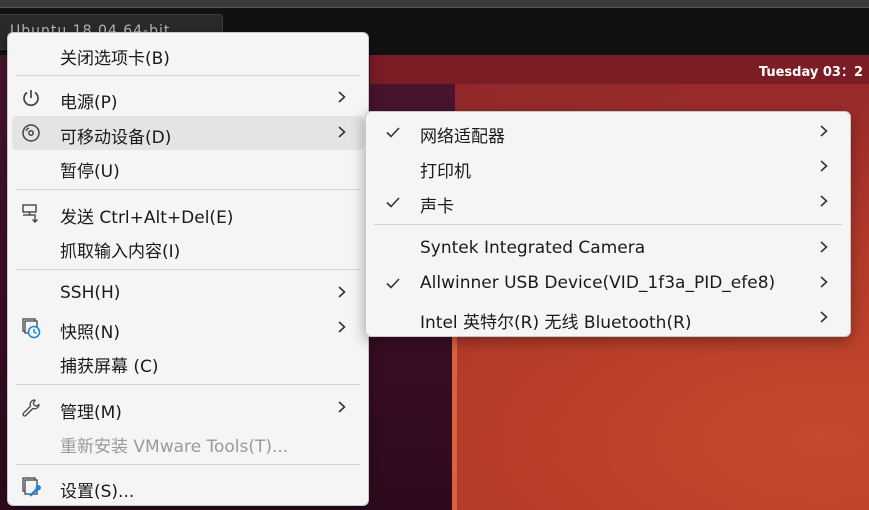 The image size is (869, 510). Describe the element at coordinates (188, 167) in the screenshot. I see `menu-item-pause: 暂停(U)` at that location.